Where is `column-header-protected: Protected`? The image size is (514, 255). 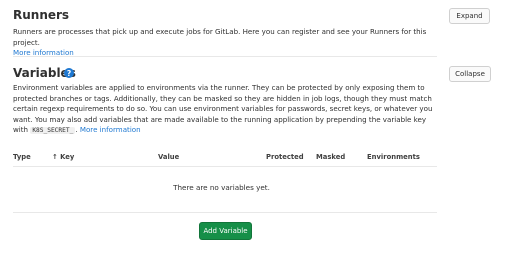
column-header-protected: Protected is located at coordinates (285, 157).